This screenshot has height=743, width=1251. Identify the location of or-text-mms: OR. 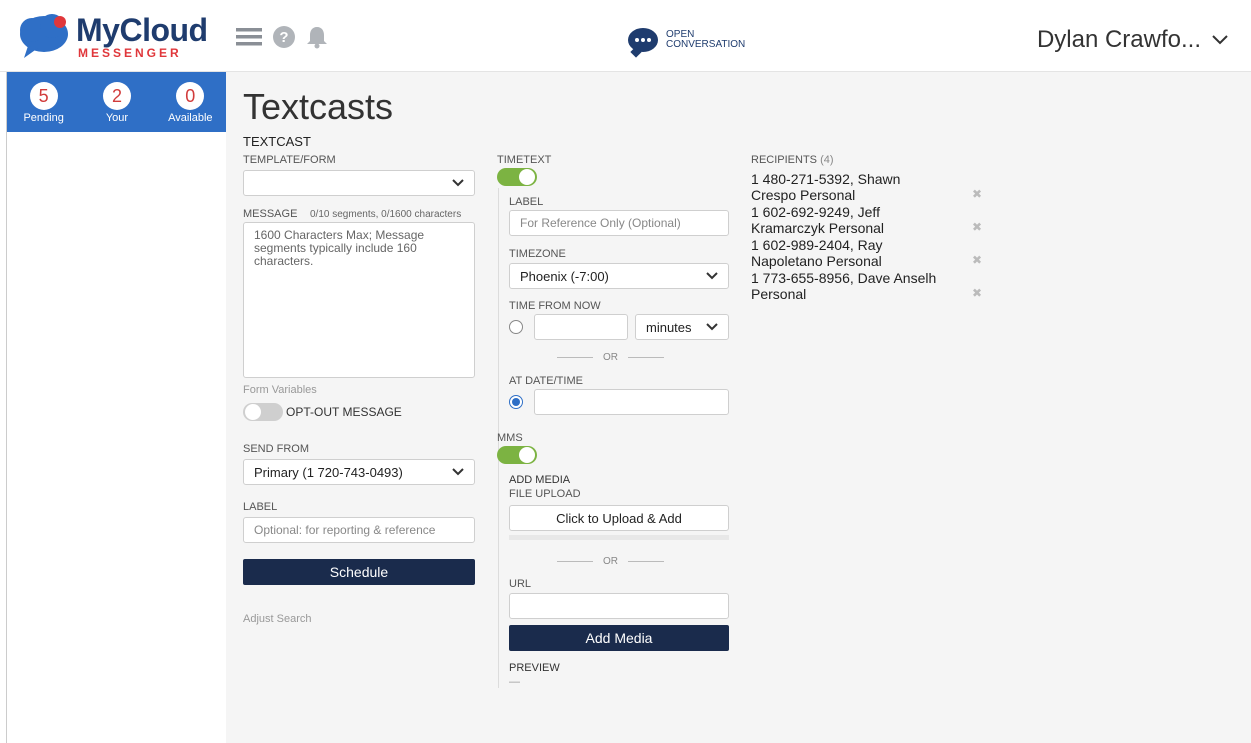
(610, 561).